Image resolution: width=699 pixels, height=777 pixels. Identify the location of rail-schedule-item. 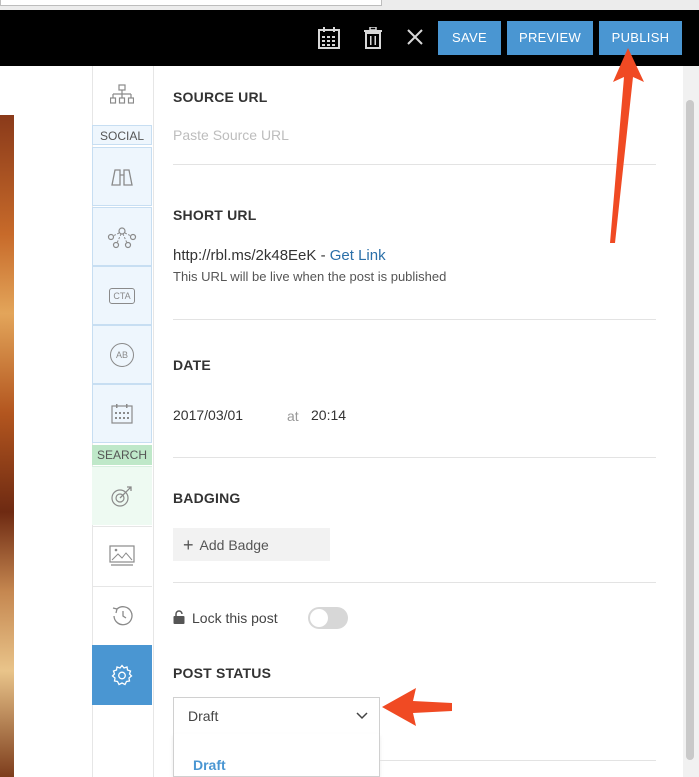
(122, 413).